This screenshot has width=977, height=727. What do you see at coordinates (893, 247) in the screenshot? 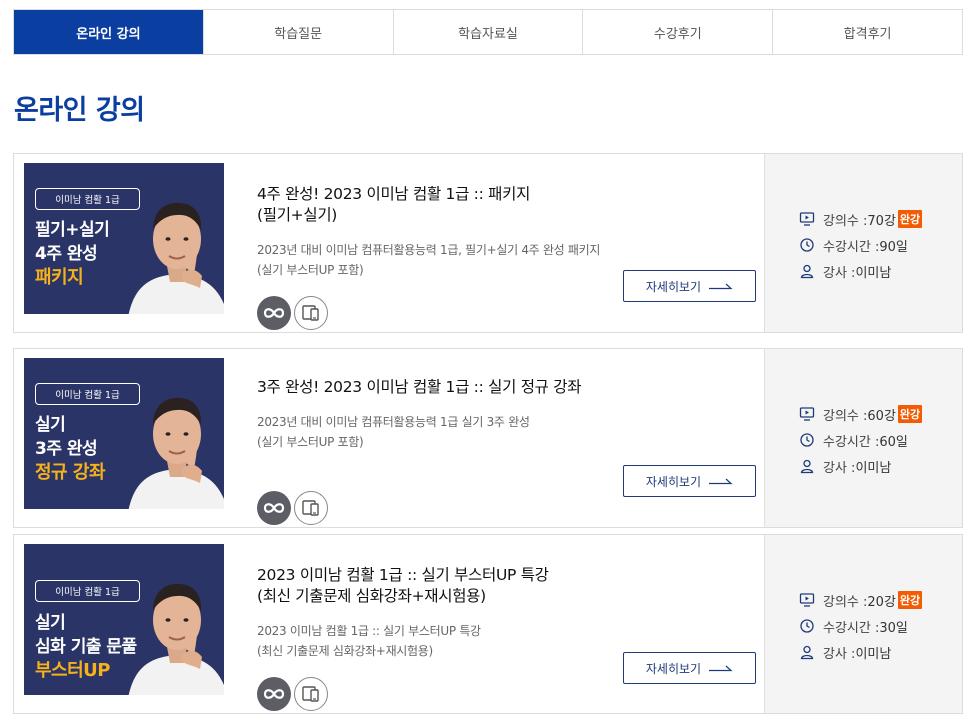
I see `period-value: 90일` at bounding box center [893, 247].